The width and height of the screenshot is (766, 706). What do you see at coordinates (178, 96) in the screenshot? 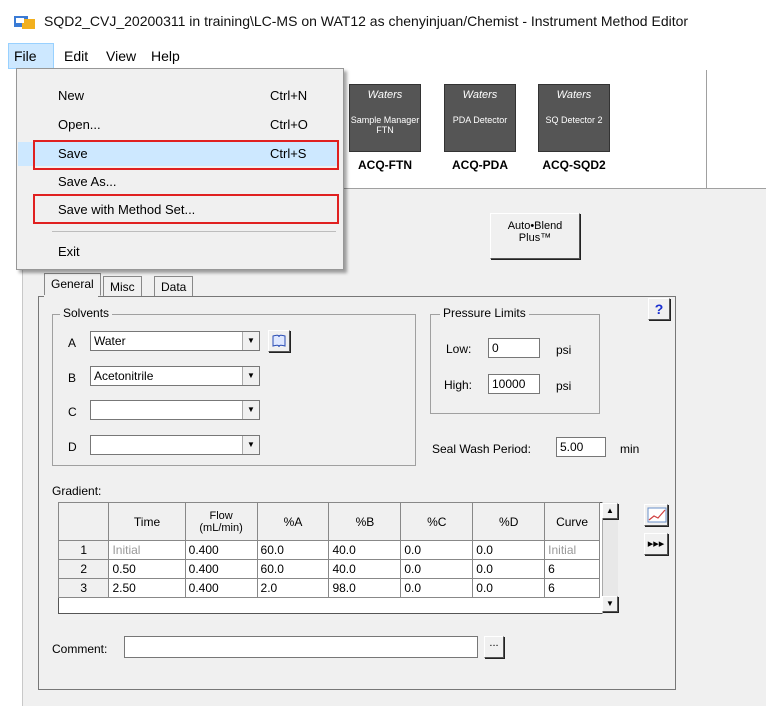
I see `menu-item-new: New Ctrl+N` at bounding box center [178, 96].